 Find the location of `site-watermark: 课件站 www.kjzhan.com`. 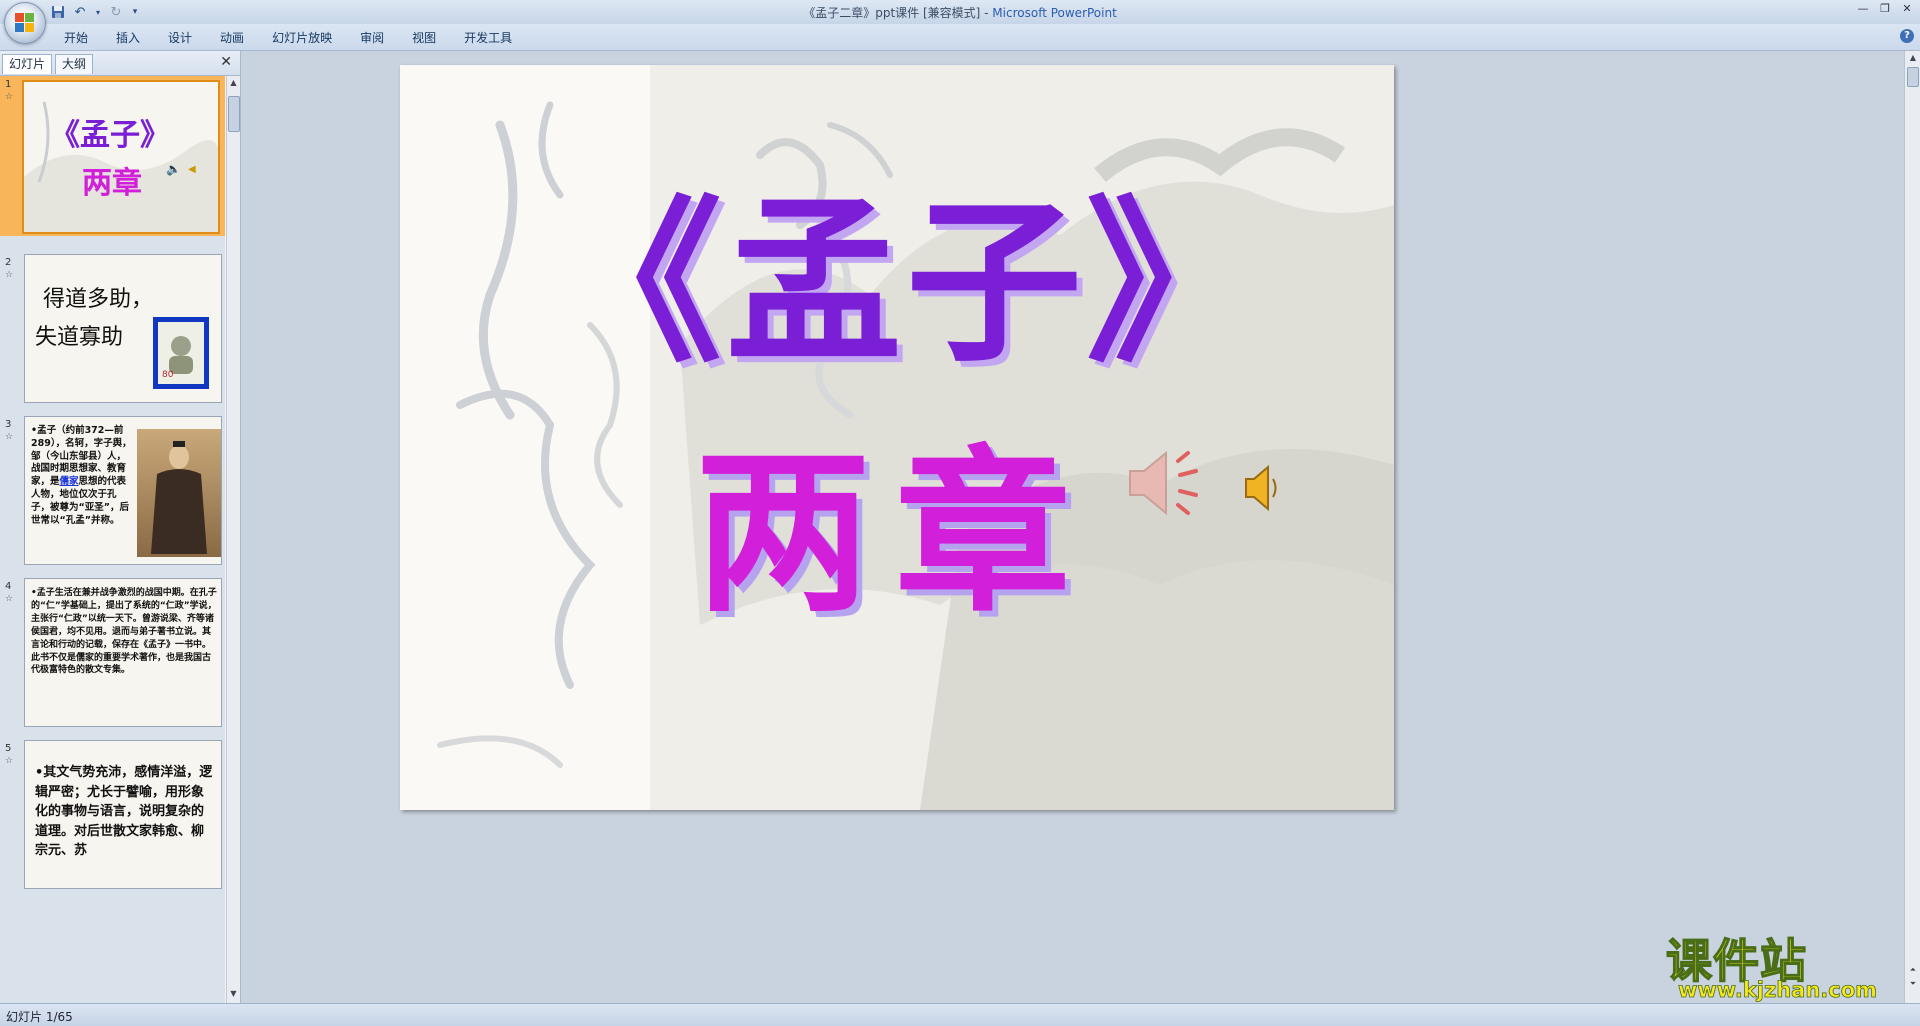

site-watermark: 课件站 www.kjzhan.com is located at coordinates (1785, 965).